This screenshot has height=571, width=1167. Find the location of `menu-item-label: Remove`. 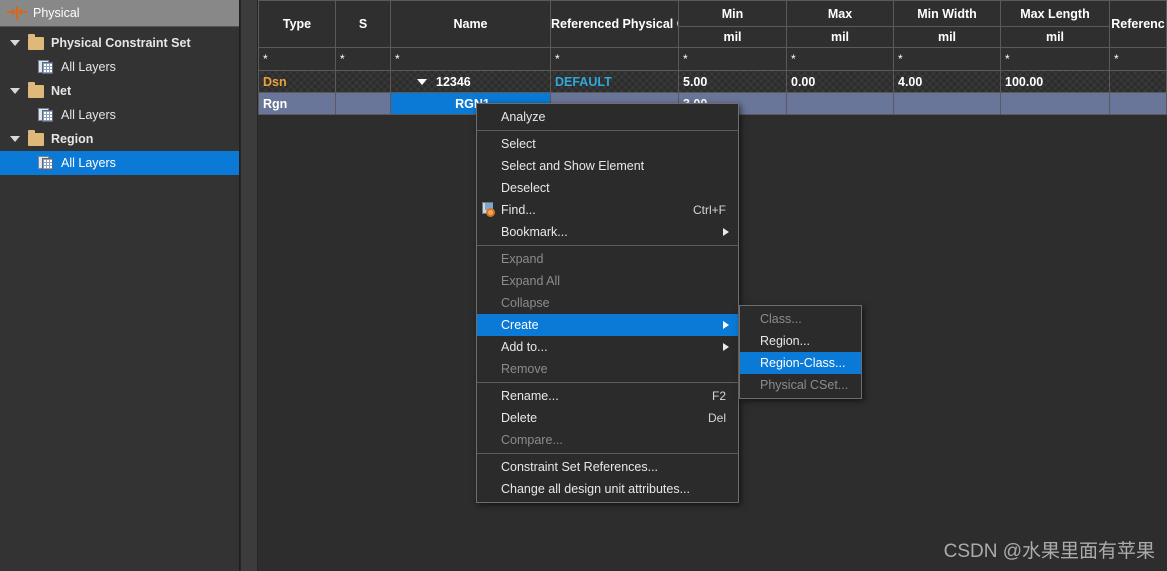

menu-item-label: Remove is located at coordinates (524, 369).